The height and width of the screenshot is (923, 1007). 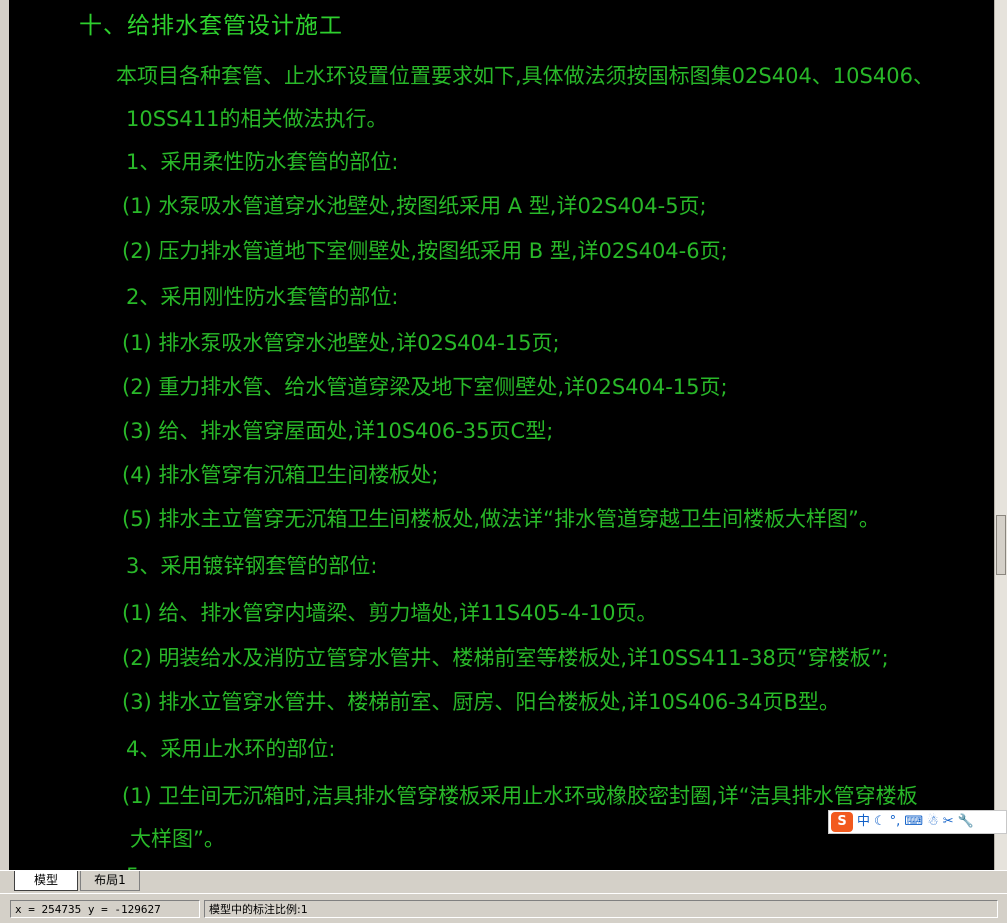 I want to click on drawing-line: 10SS411的相关做法执行。, so click(x=257, y=119).